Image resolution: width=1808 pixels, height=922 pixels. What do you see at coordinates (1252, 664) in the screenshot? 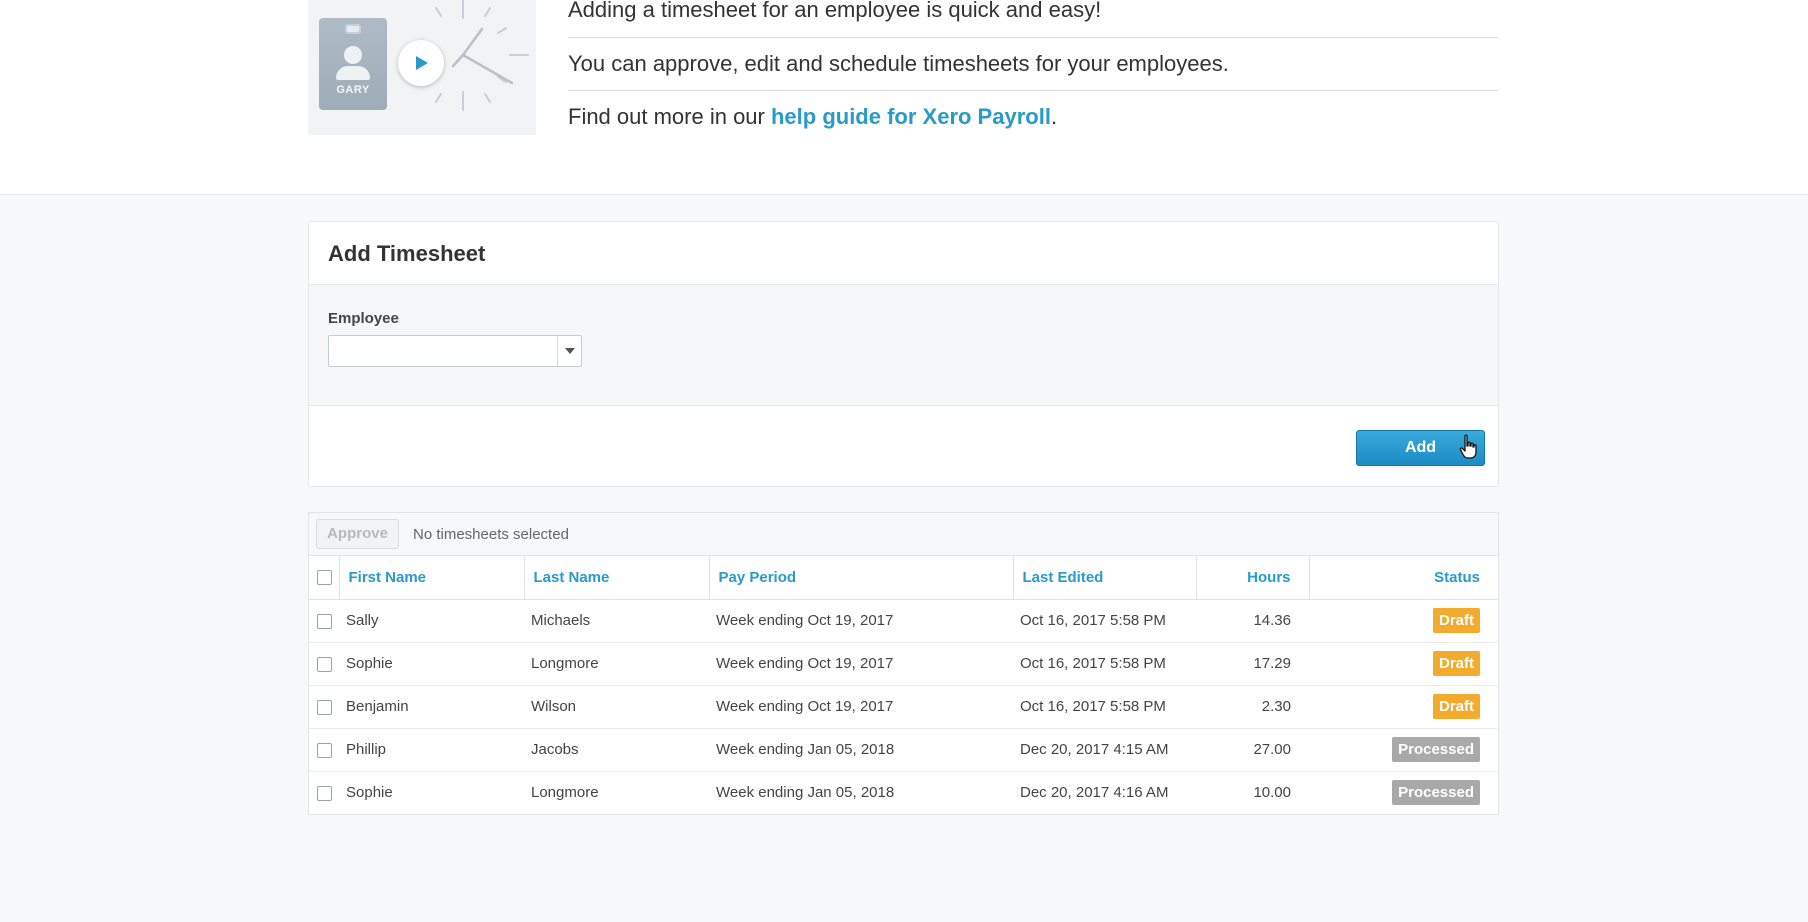
I see `cell-hours: 17.29` at bounding box center [1252, 664].